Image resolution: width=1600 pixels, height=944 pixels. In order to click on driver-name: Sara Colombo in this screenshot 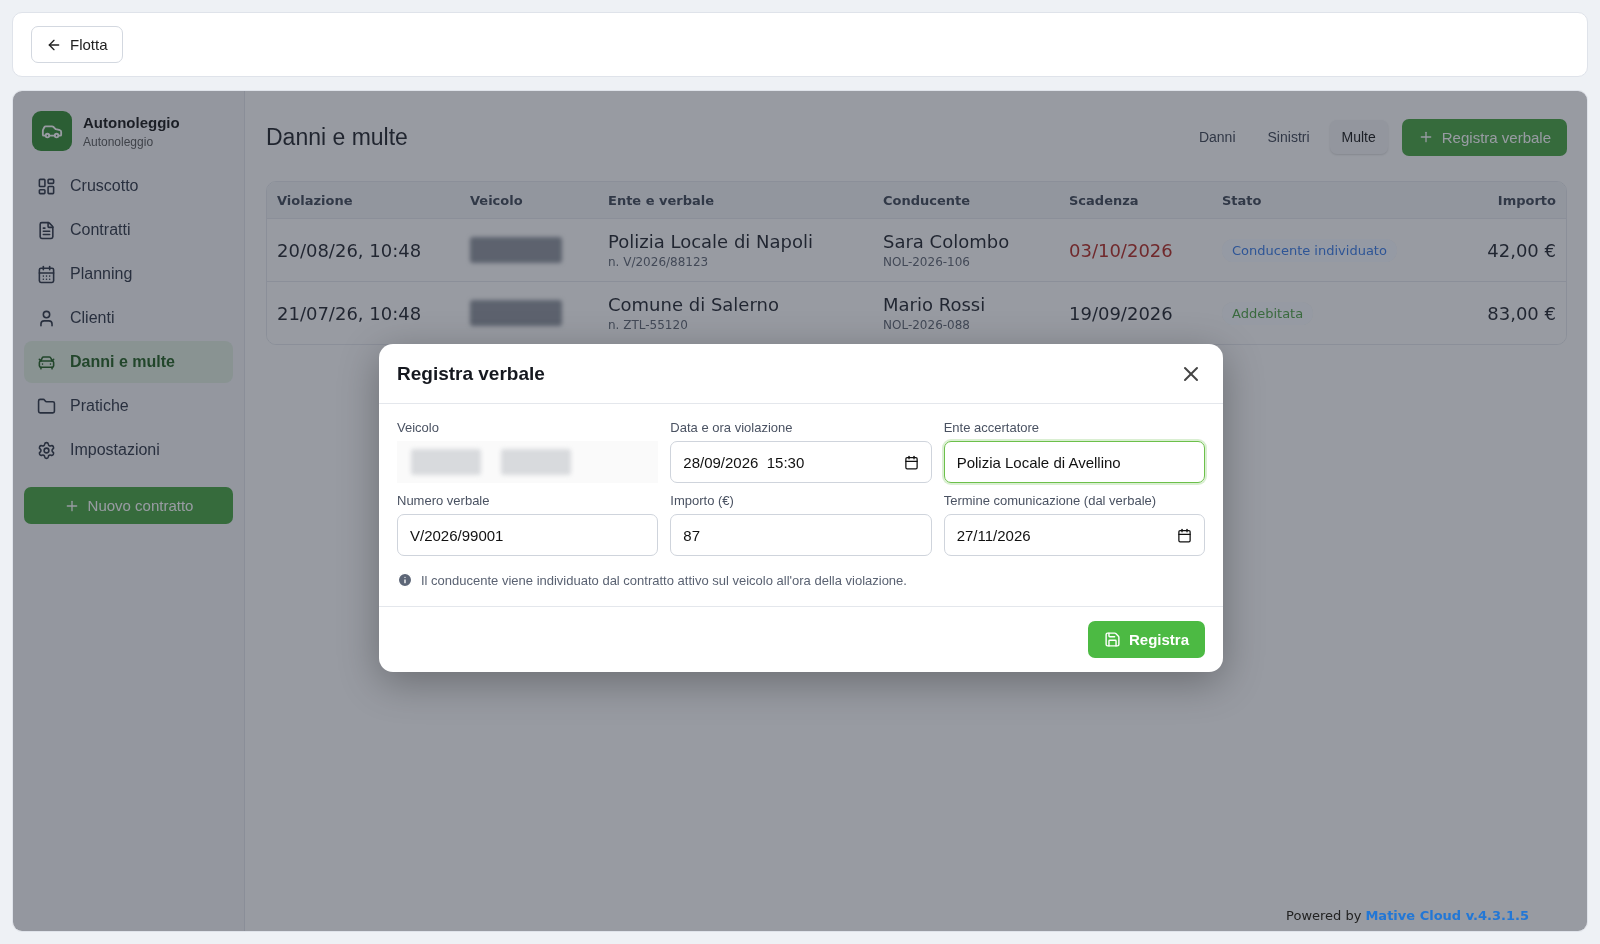, I will do `click(947, 241)`.